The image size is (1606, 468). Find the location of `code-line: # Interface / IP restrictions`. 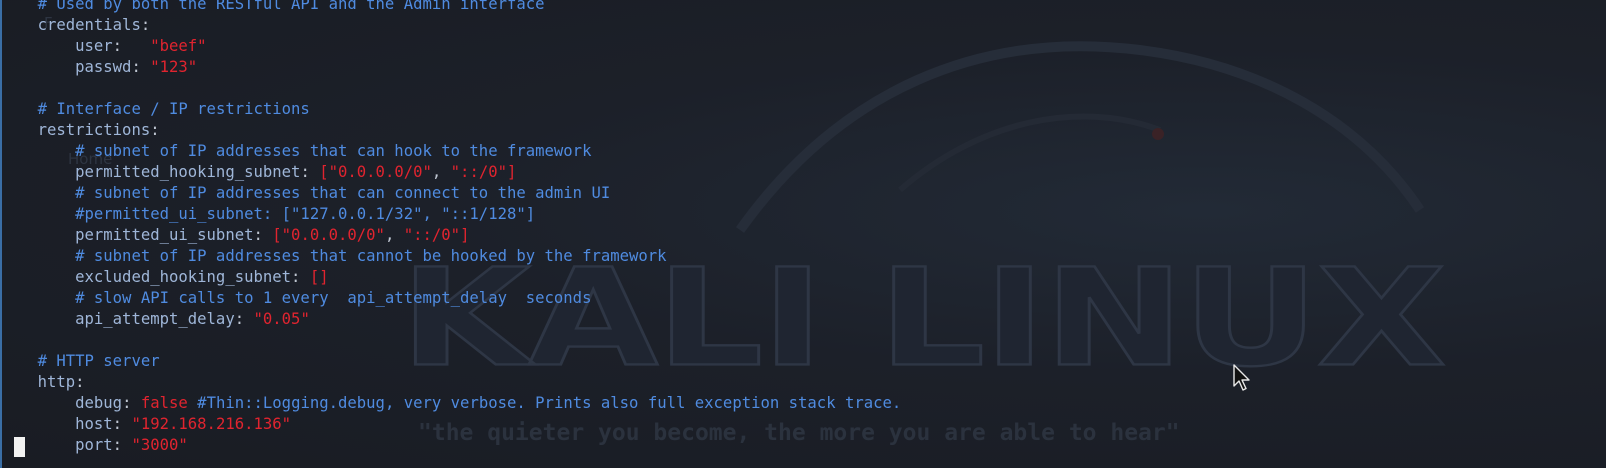

code-line: # Interface / IP restrictions is located at coordinates (450, 109).